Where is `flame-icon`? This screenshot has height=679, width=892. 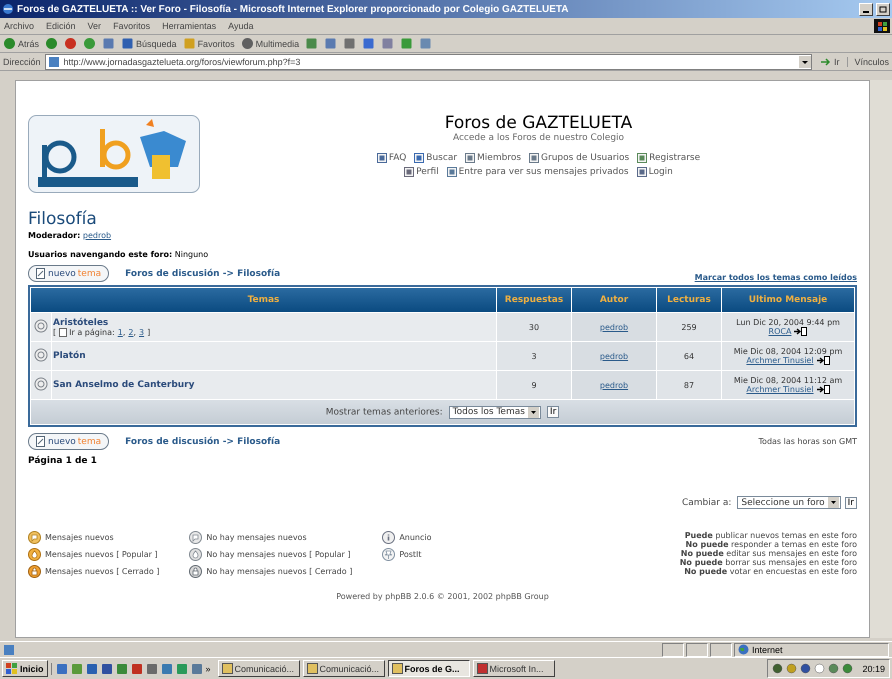
flame-icon is located at coordinates (34, 554).